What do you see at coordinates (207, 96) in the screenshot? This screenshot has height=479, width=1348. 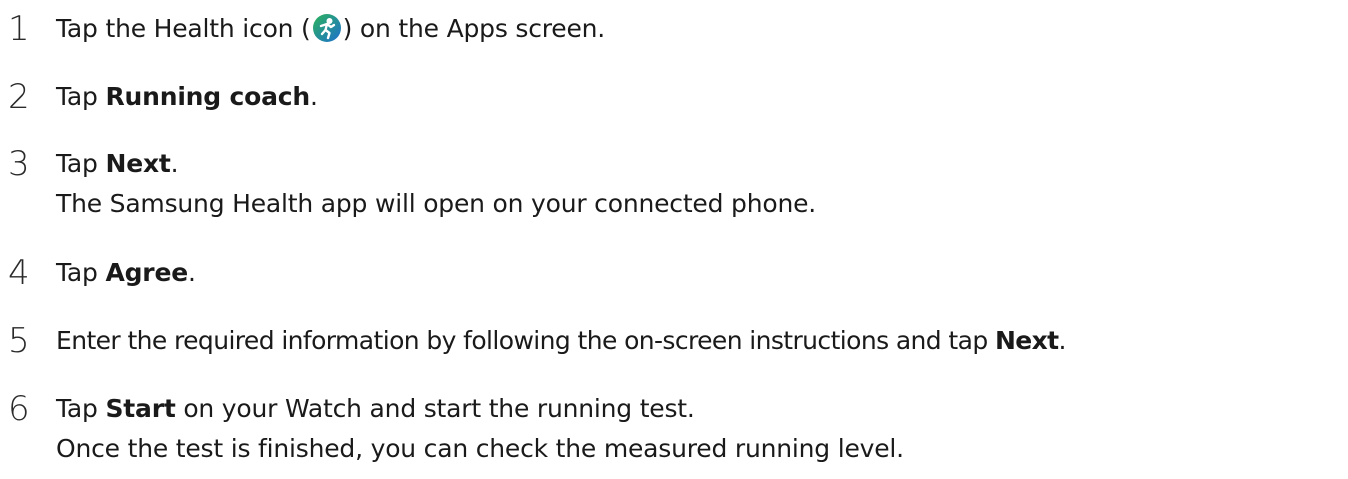 I see `ui-term-running-coach: Running coach` at bounding box center [207, 96].